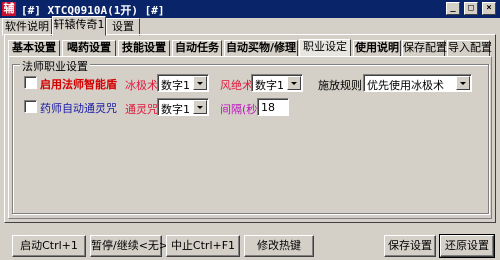  I want to click on restore-settings-button: 还原设置, so click(467, 246).